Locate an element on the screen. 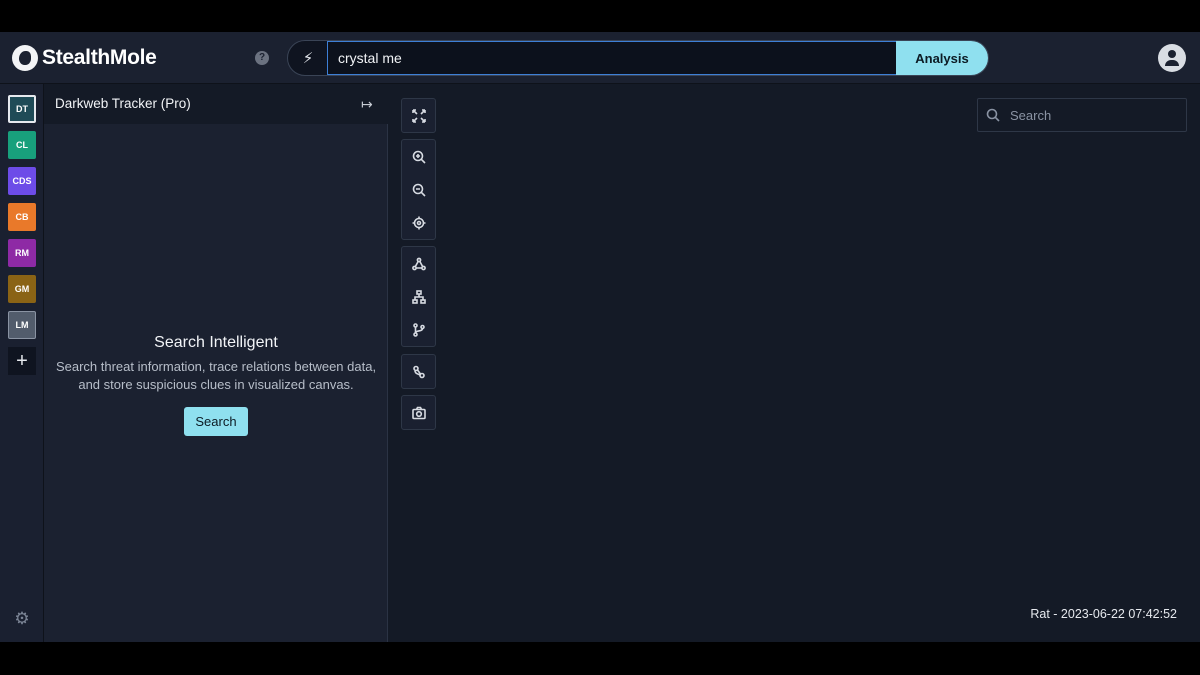 Image resolution: width=1200 pixels, height=675 pixels. canvas-search-input is located at coordinates (1095, 115).